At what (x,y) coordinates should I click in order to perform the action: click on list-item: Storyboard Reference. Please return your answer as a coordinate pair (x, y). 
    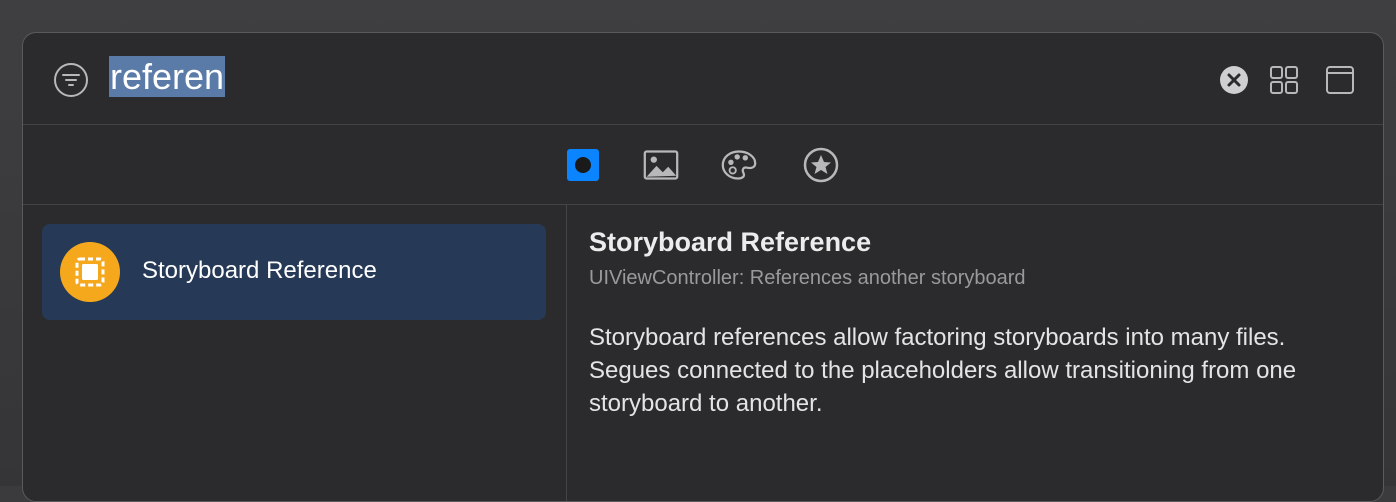
    Looking at the image, I should click on (294, 272).